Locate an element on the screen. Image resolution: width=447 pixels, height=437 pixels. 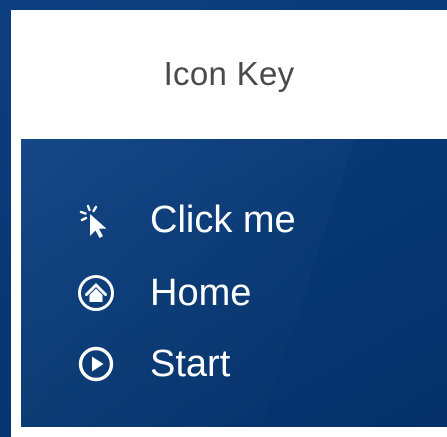
key-label-click: Click me is located at coordinates (223, 220).